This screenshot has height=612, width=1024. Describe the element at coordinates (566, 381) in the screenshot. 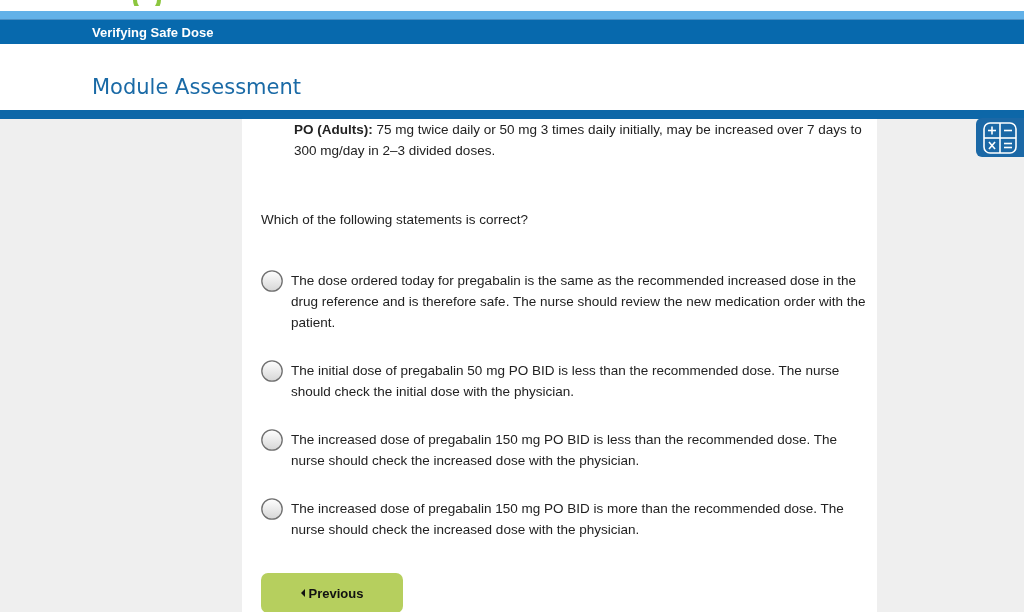

I see `option-text: The initial dose of pregabalin 50 mg PO BID is less than the recommended dose. The nurse should check the initial dose with the physician.` at that location.